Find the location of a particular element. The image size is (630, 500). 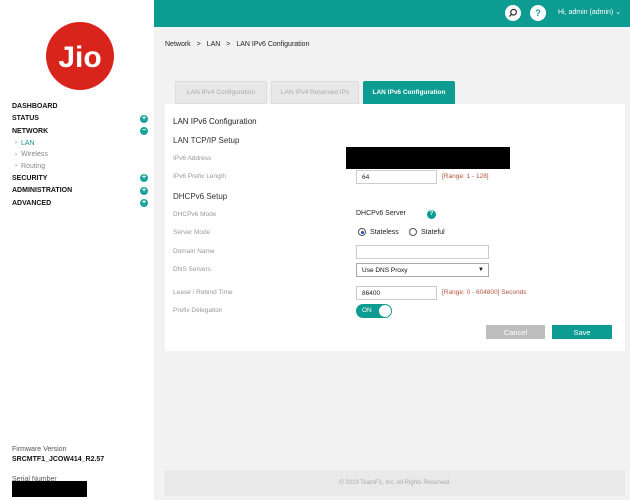

dns-servers-selected: Use DNS Proxy is located at coordinates (385, 270).